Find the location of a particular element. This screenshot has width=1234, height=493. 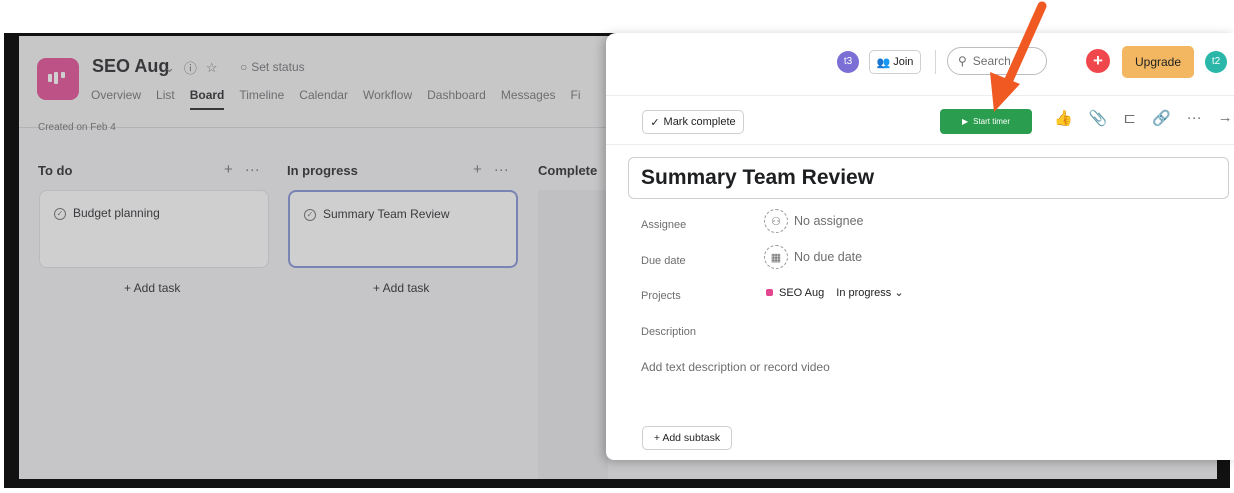

assignee-label: Assignee is located at coordinates (664, 225).